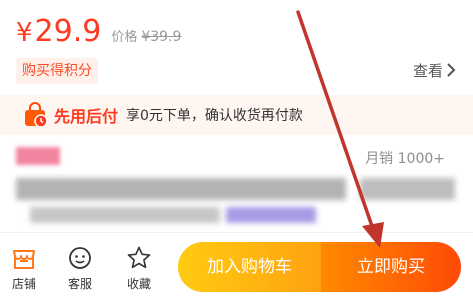  Describe the element at coordinates (451, 70) in the screenshot. I see `chevron-right-icon` at that location.